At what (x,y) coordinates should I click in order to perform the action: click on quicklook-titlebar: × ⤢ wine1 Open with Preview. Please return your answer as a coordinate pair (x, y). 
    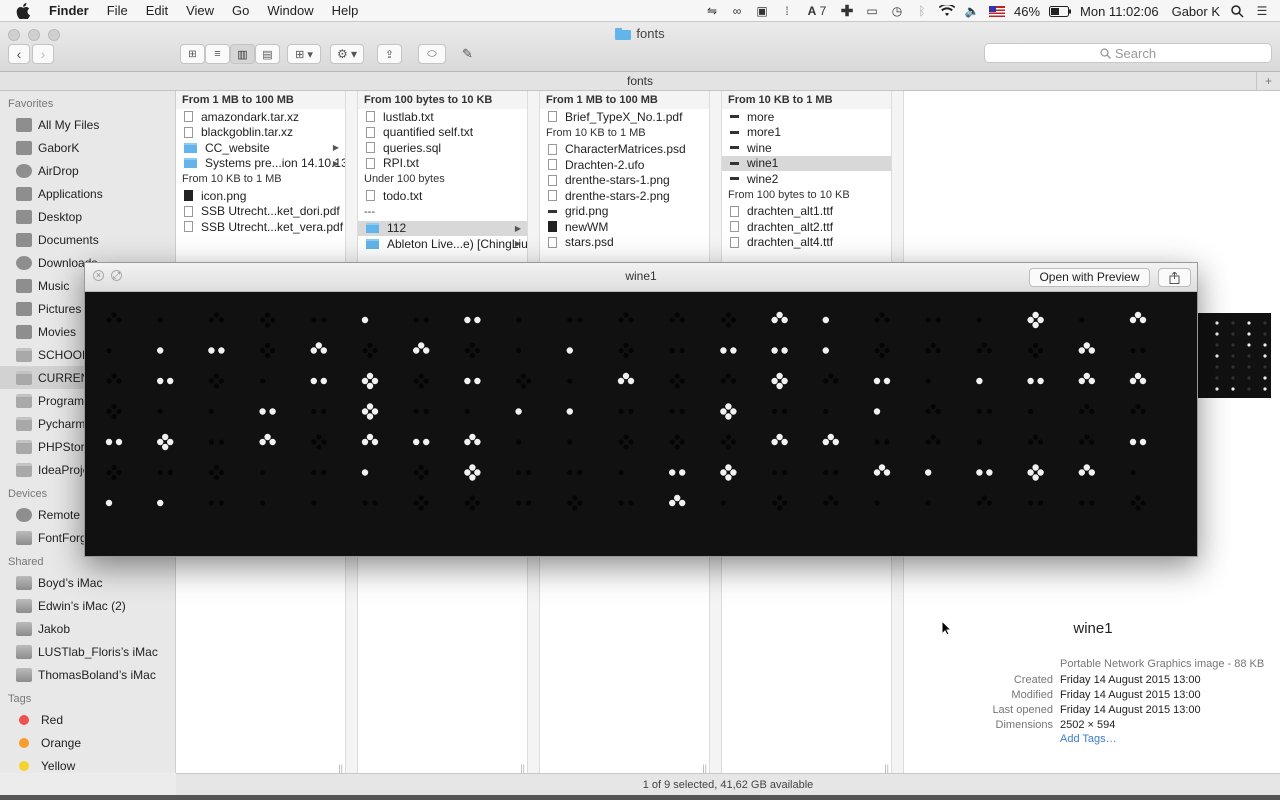
    Looking at the image, I should click on (641, 277).